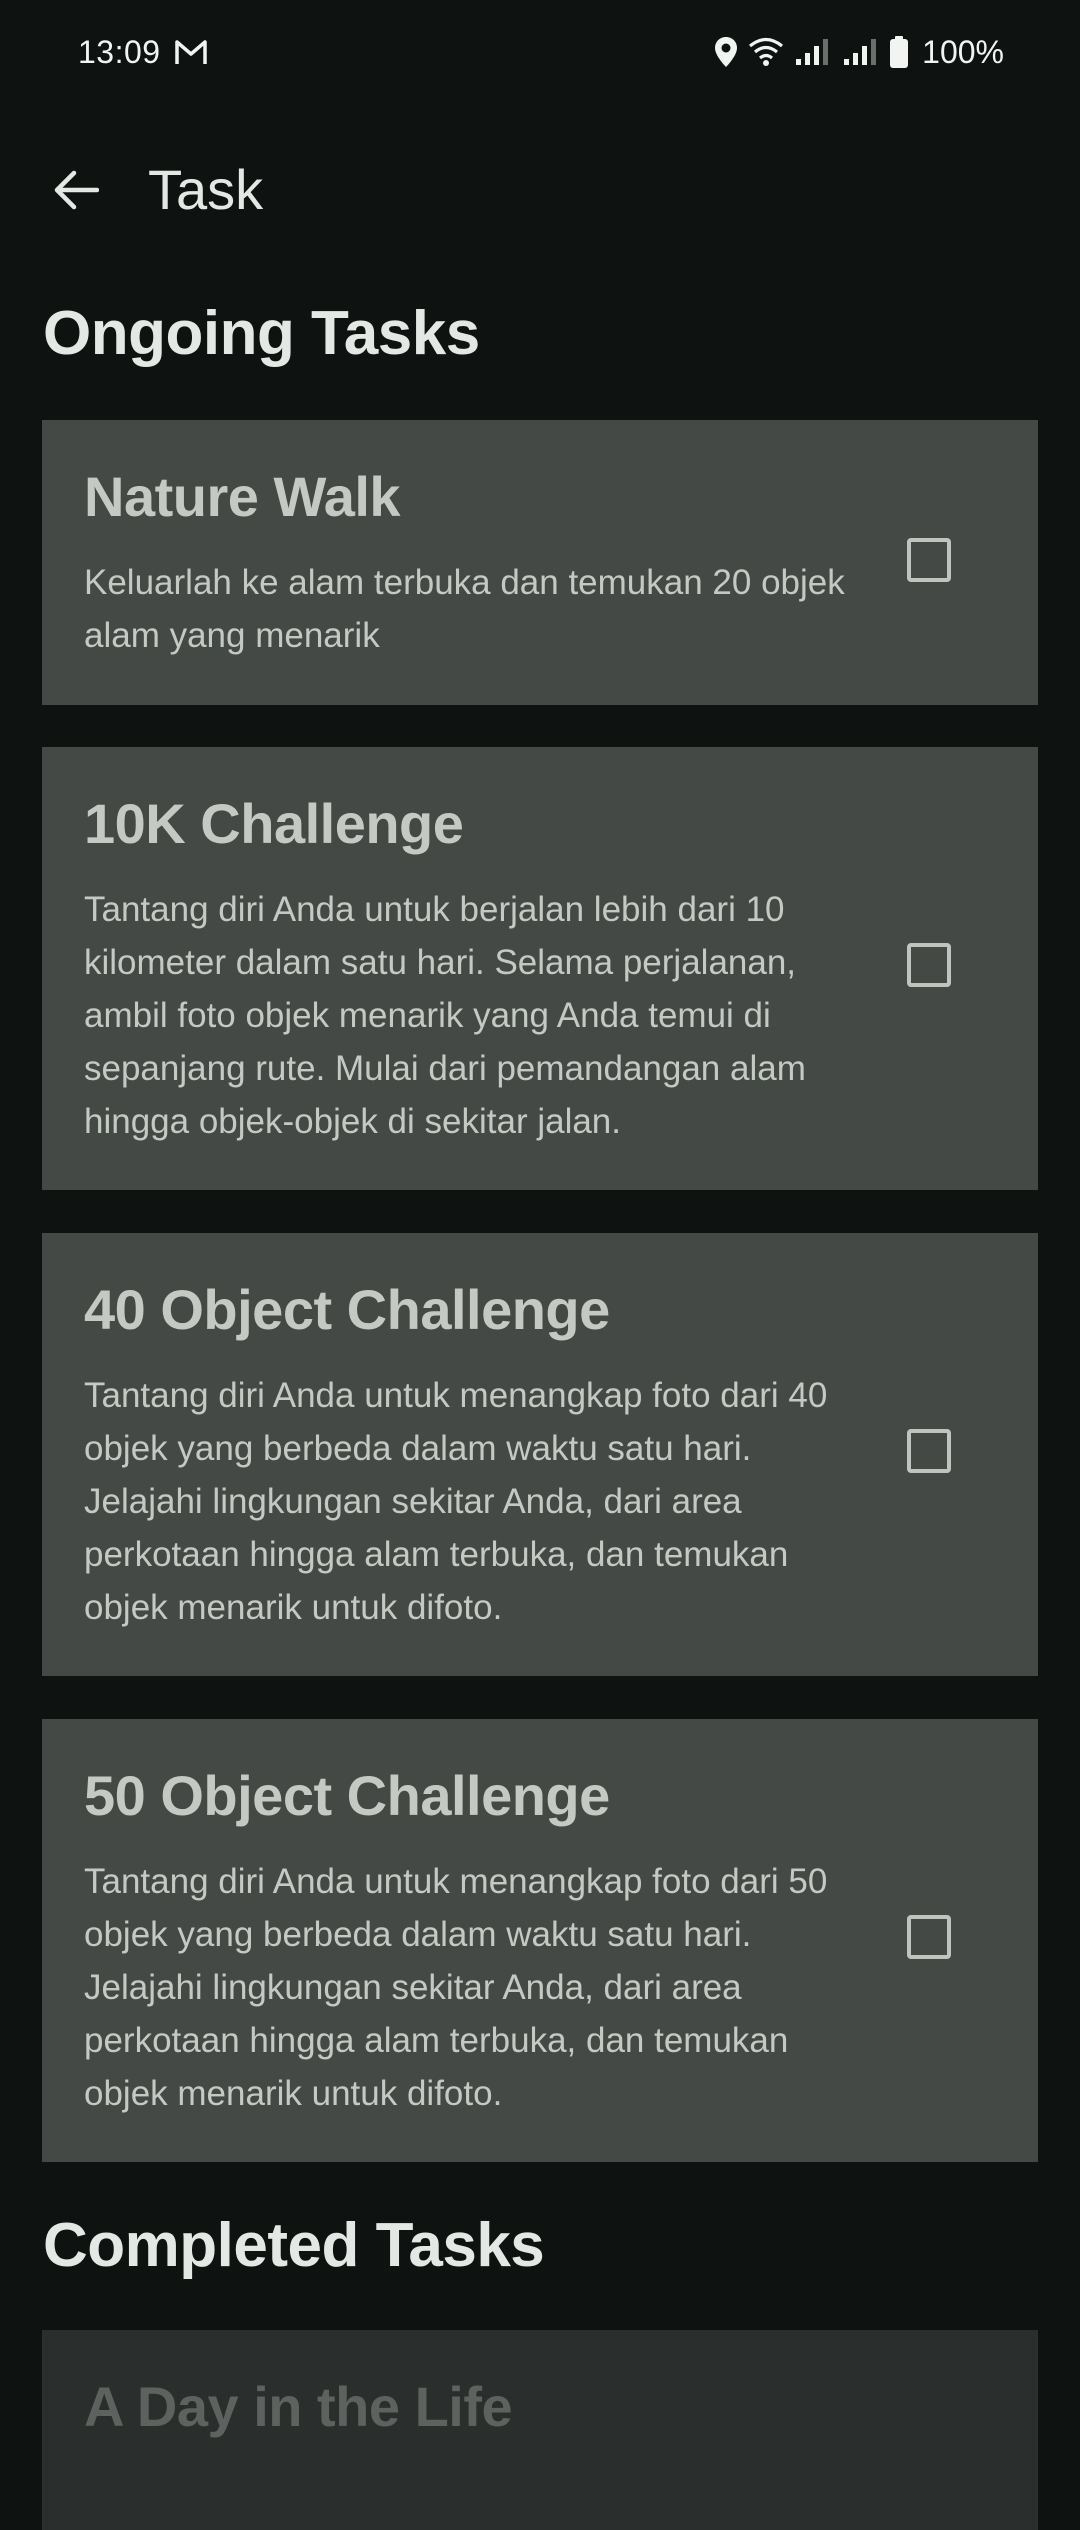 This screenshot has height=2530, width=1080. Describe the element at coordinates (242, 496) in the screenshot. I see `task-title: Nature Walk` at that location.